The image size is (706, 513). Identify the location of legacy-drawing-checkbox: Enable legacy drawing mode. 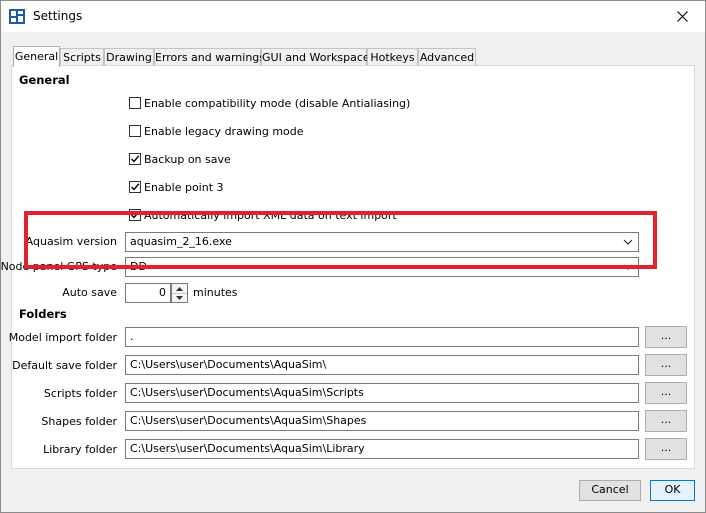
(216, 131).